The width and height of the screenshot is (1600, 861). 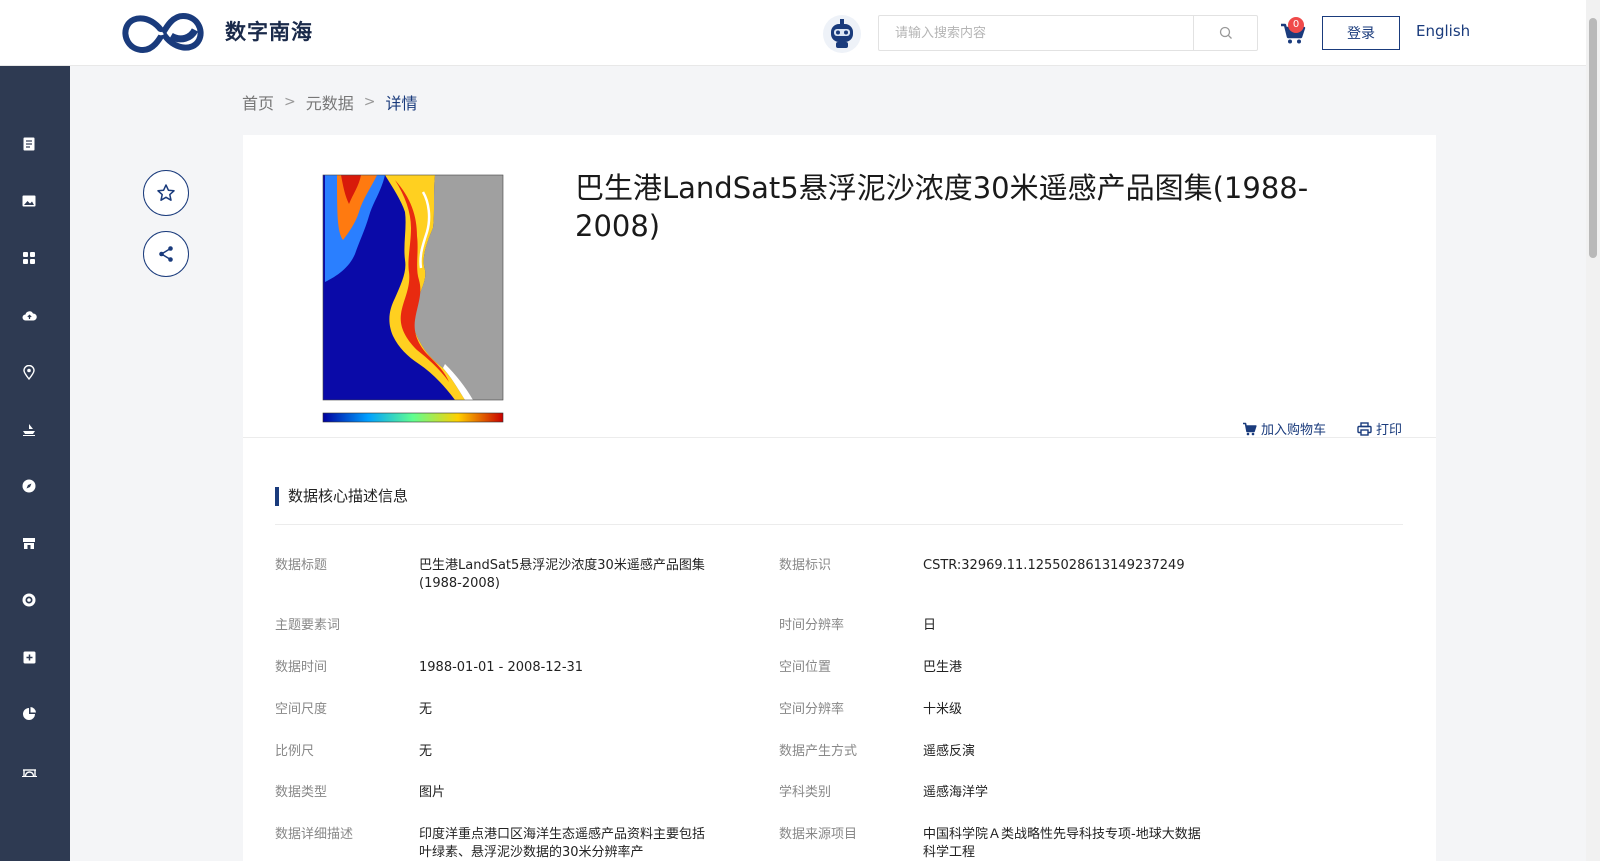 I want to click on favorite-button, so click(x=166, y=193).